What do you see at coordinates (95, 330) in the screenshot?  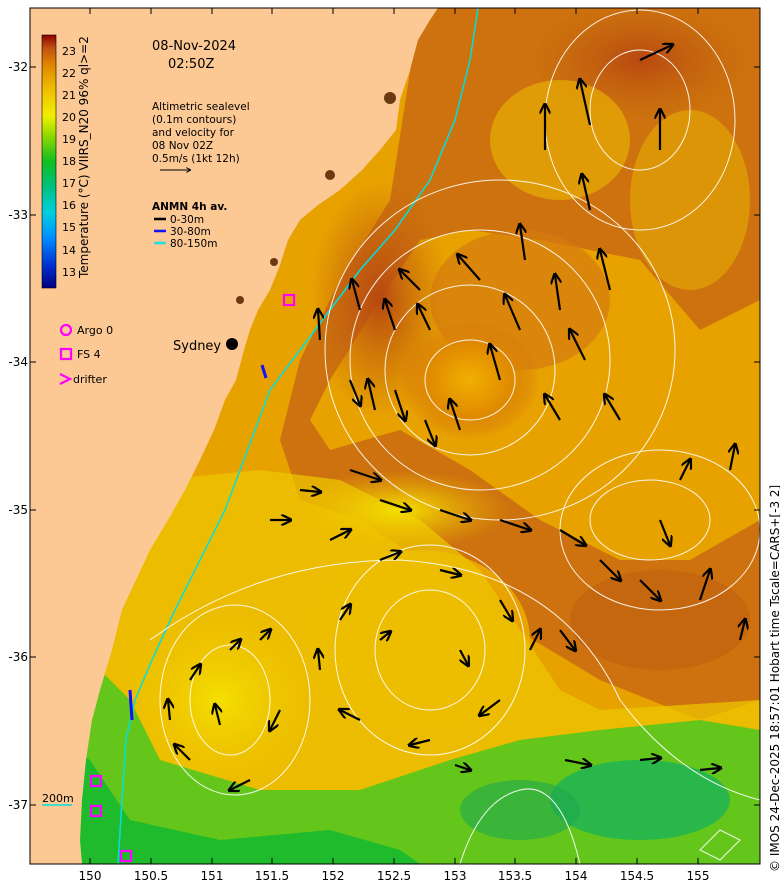 I see `argo-legend-label: Argo 0` at bounding box center [95, 330].